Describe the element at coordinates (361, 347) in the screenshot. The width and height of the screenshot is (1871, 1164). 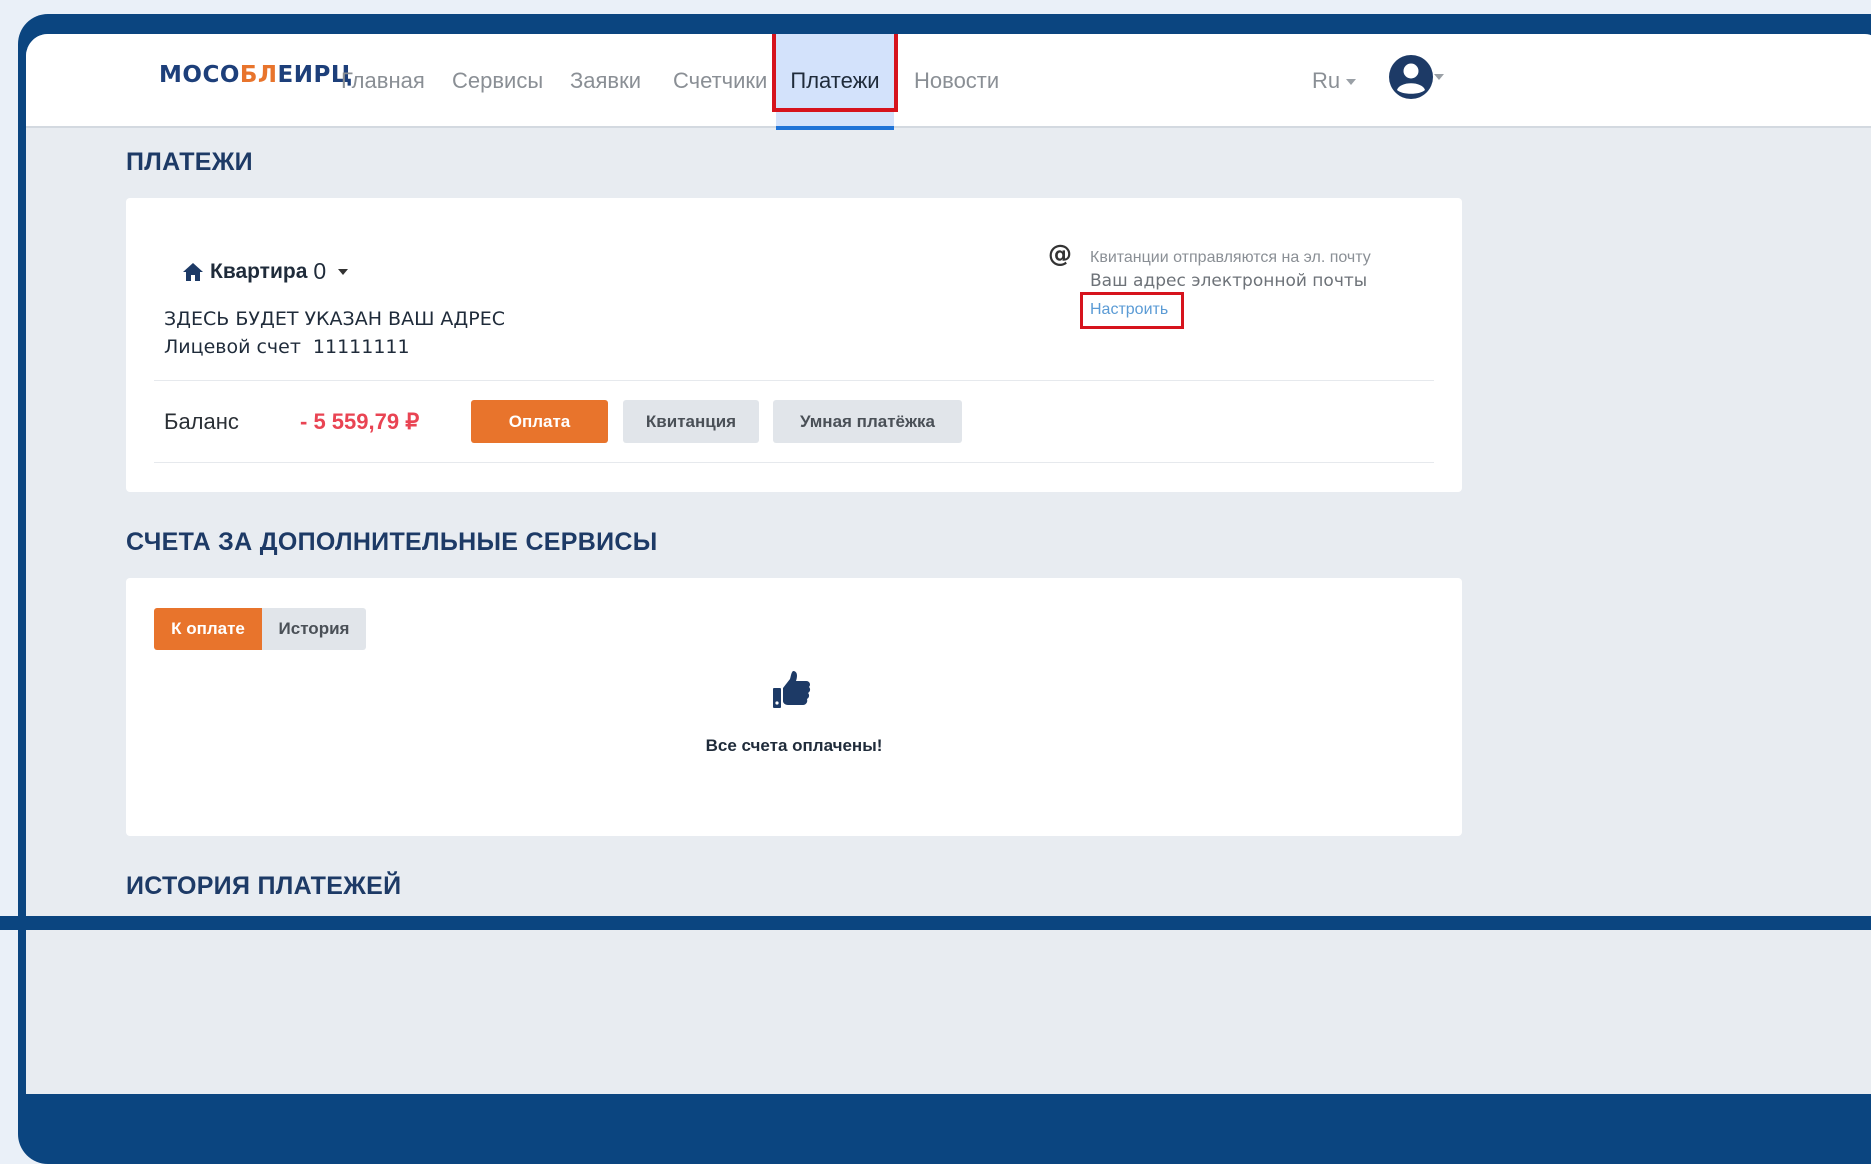
I see `account-number: 11111111` at that location.